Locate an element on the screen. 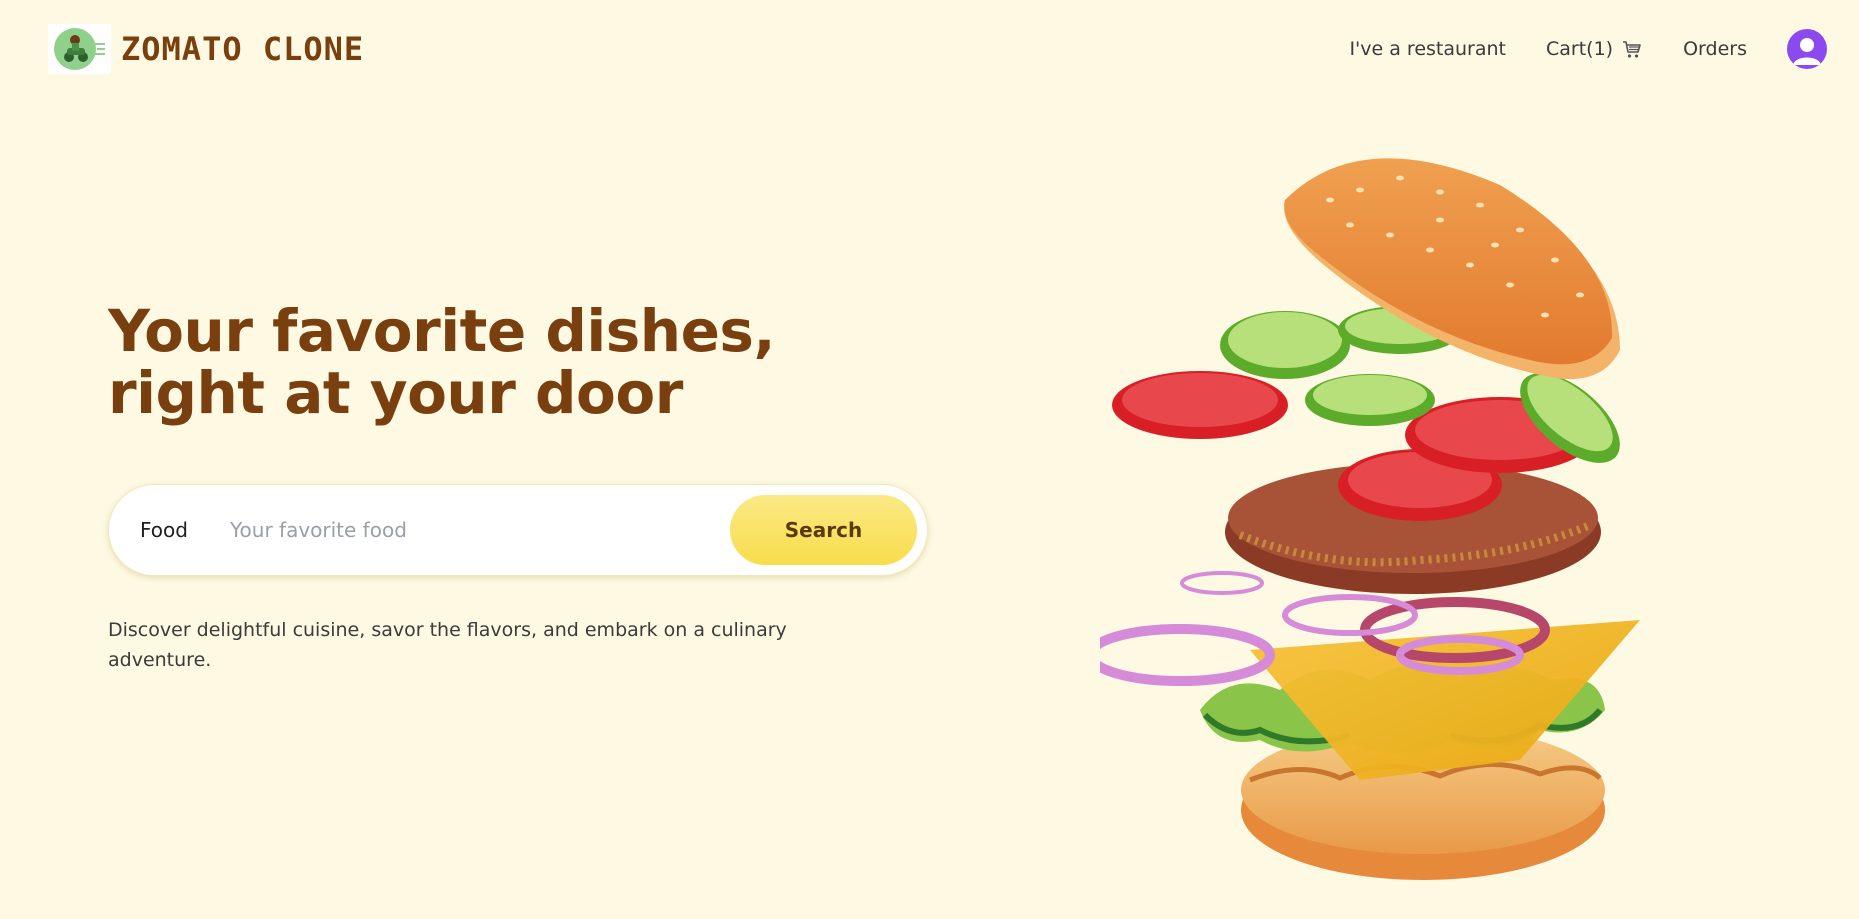 This screenshot has width=1859, height=919. cart-icon is located at coordinates (1632, 49).